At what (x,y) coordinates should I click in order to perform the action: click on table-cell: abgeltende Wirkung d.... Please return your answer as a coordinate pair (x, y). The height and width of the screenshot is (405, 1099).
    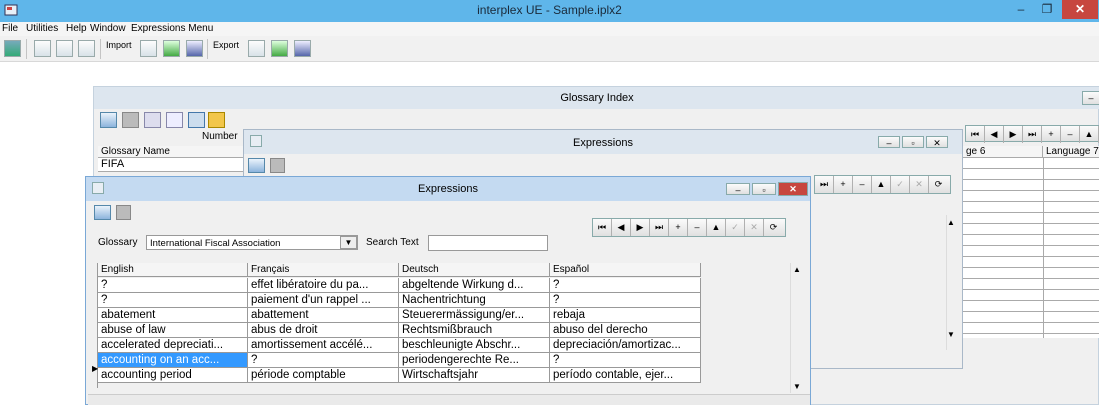
    Looking at the image, I should click on (474, 285).